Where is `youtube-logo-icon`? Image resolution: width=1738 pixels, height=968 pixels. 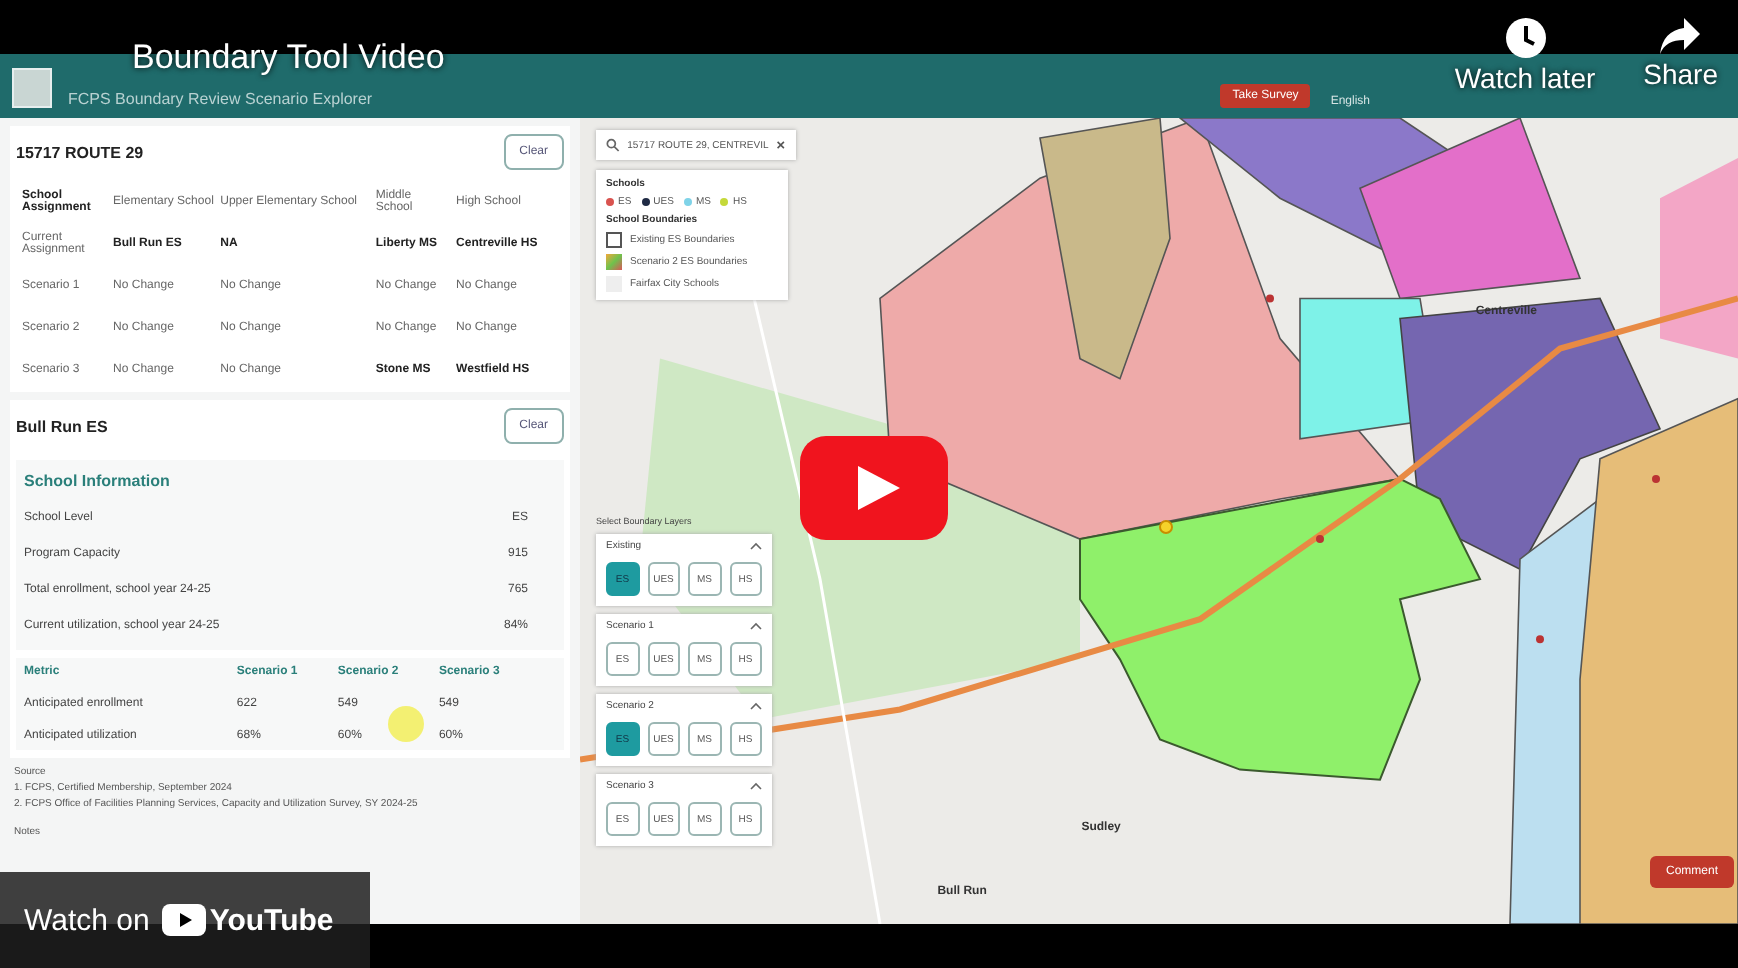 youtube-logo-icon is located at coordinates (183, 920).